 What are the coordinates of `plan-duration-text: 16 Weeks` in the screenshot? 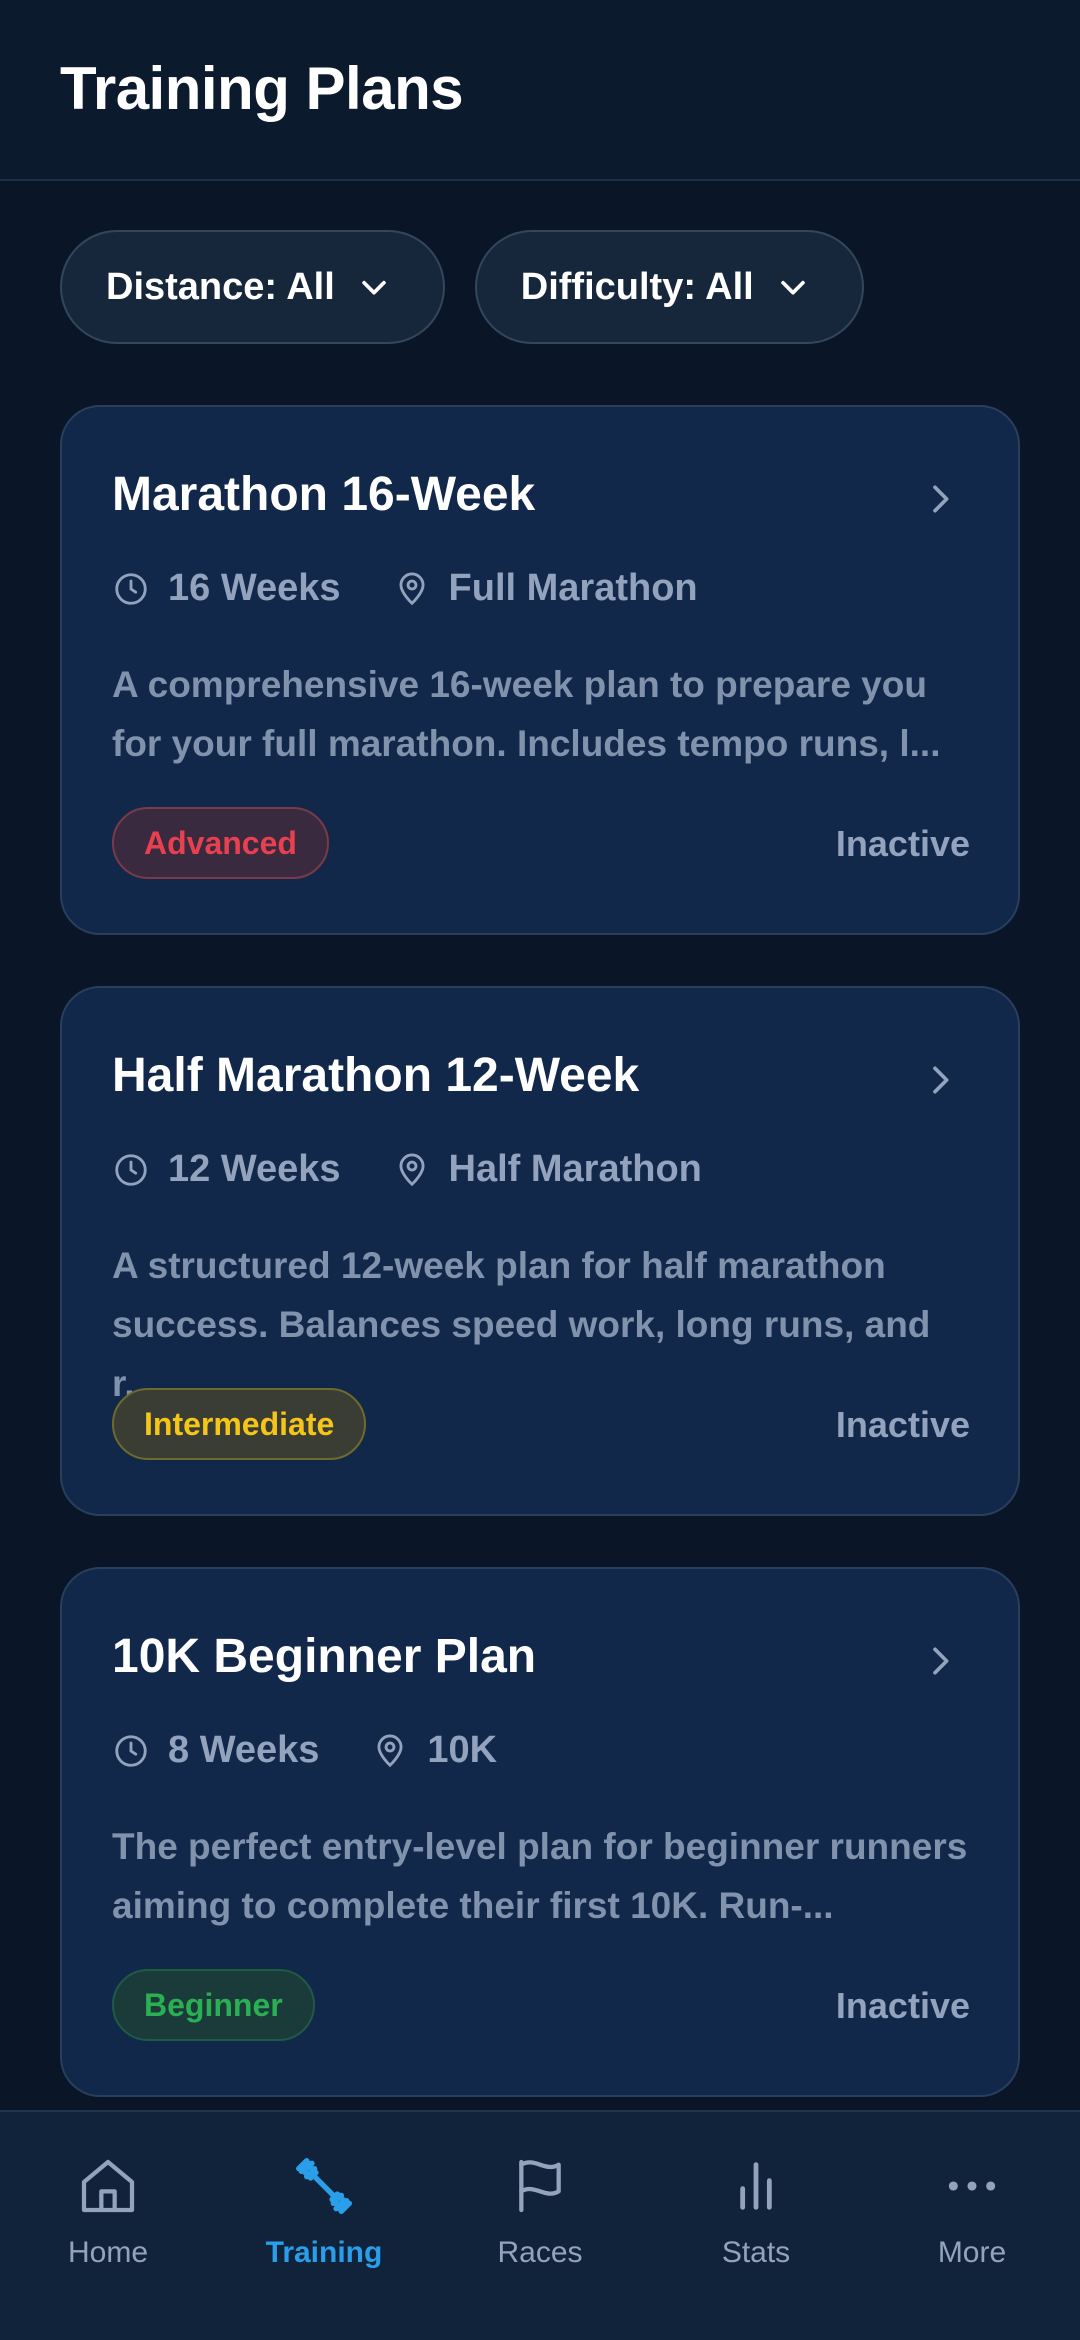 It's located at (254, 588).